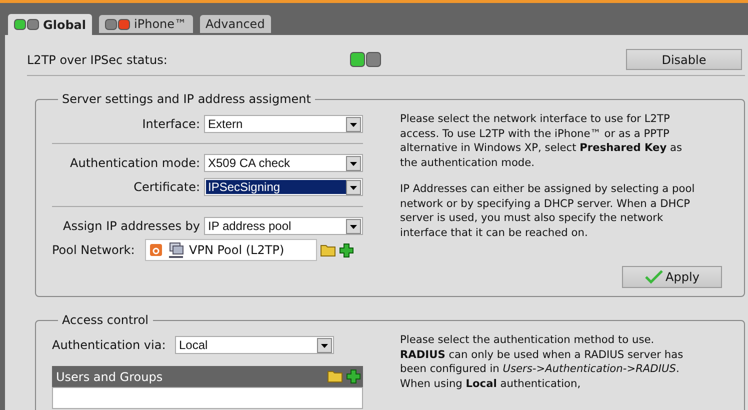 This screenshot has height=410, width=748. I want to click on help-text: Please select the network interface to use for L2TP access. To use L2TP with the iPhone™ or as a PPTP alternative in Windows XP, select Preshared Key as the authentication mode., so click(541, 141).